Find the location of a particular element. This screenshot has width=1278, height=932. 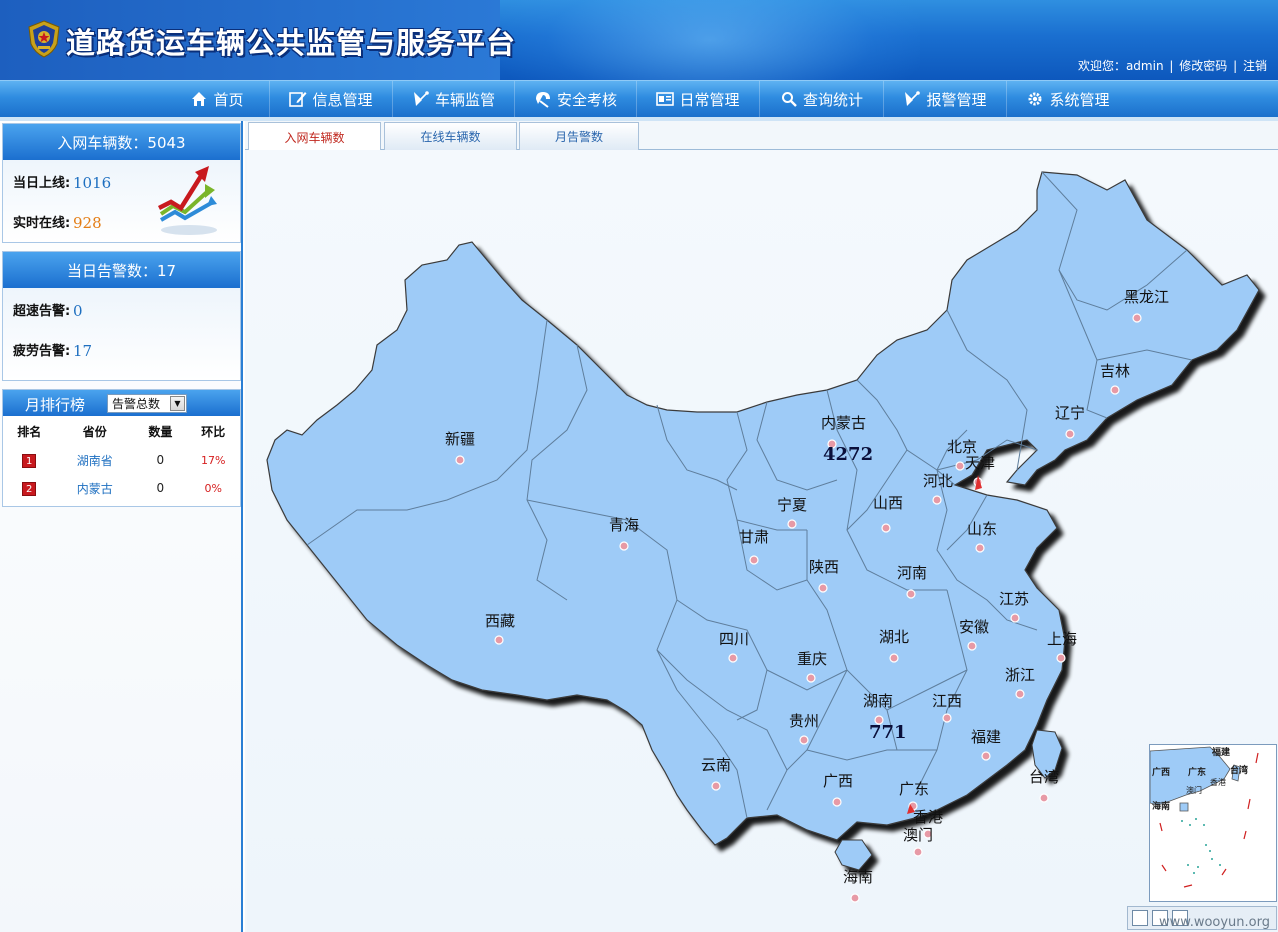

logout-link: 注销 is located at coordinates (1255, 66).